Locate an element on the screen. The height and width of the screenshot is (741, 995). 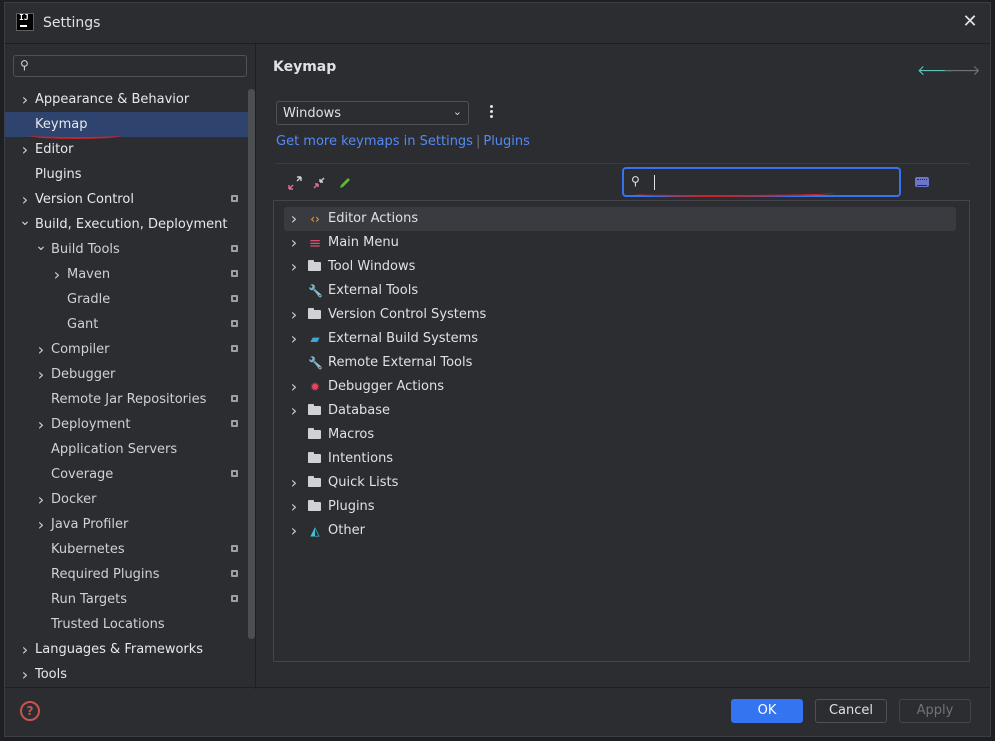
sidebar-item-label: Docker is located at coordinates (74, 499).